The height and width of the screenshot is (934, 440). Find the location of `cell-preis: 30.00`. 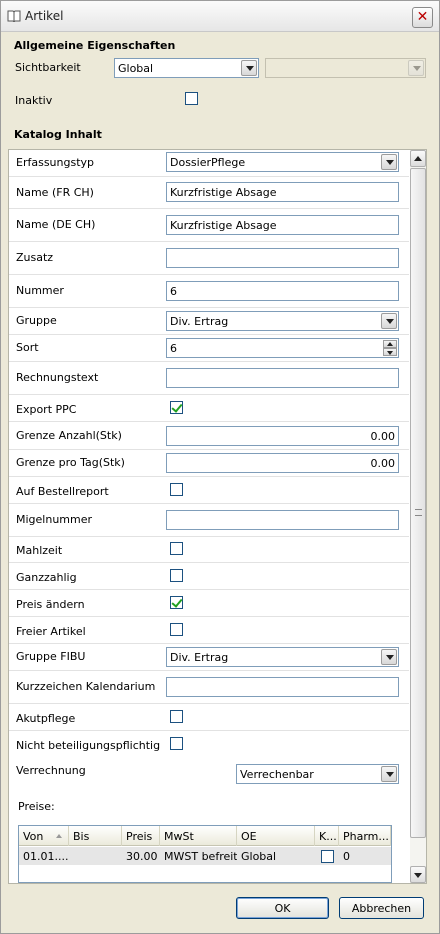

cell-preis: 30.00 is located at coordinates (142, 856).